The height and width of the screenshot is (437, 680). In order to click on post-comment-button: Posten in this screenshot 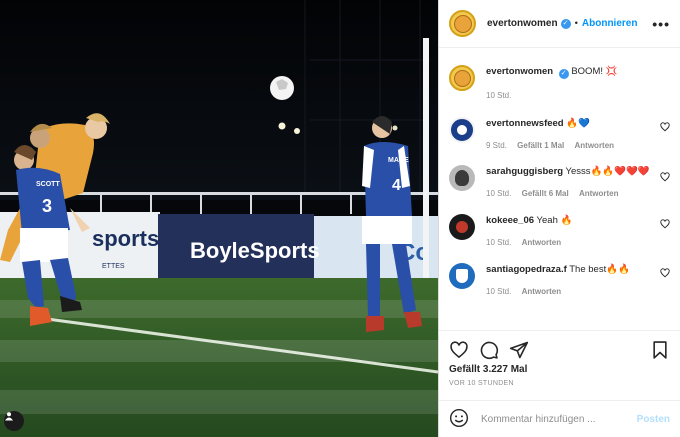, I will do `click(653, 419)`.